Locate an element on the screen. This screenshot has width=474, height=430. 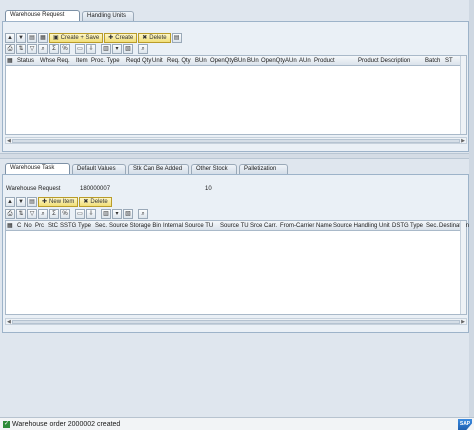
more-icon: ▤ is located at coordinates (176, 37).